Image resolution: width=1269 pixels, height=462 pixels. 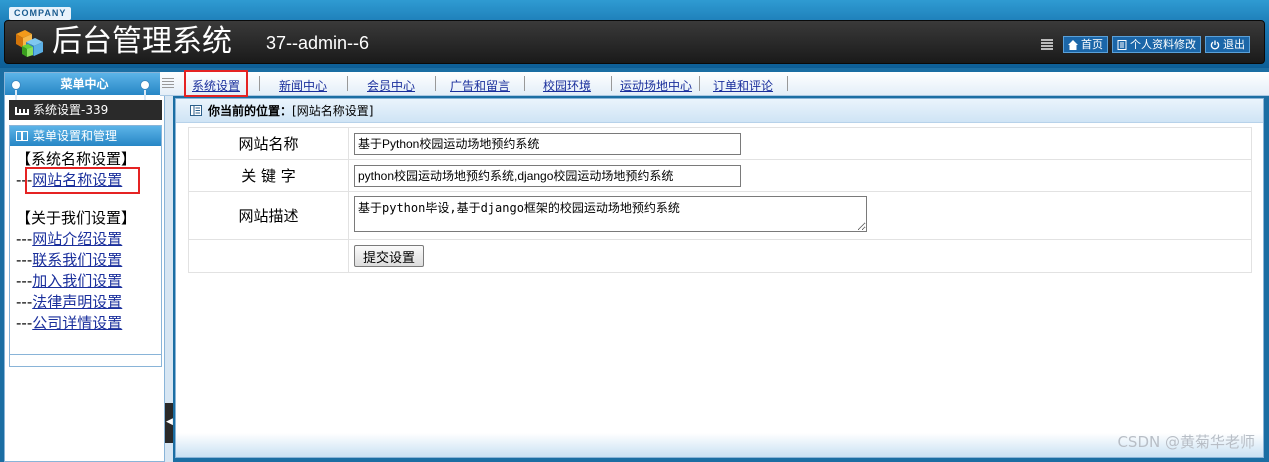 I want to click on nav-orders-reviews: 订单和评论, so click(x=743, y=85).